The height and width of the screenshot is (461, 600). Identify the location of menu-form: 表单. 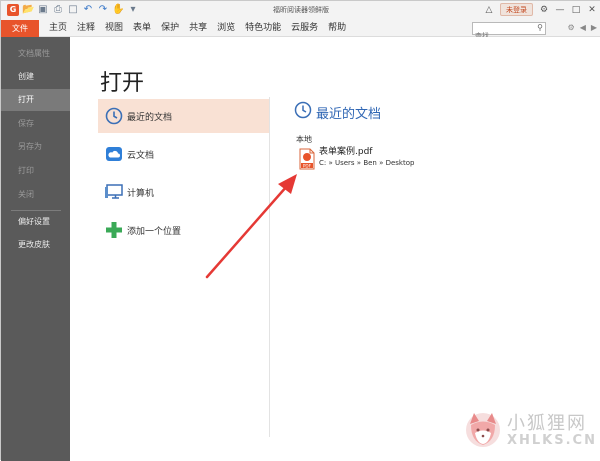
(142, 28).